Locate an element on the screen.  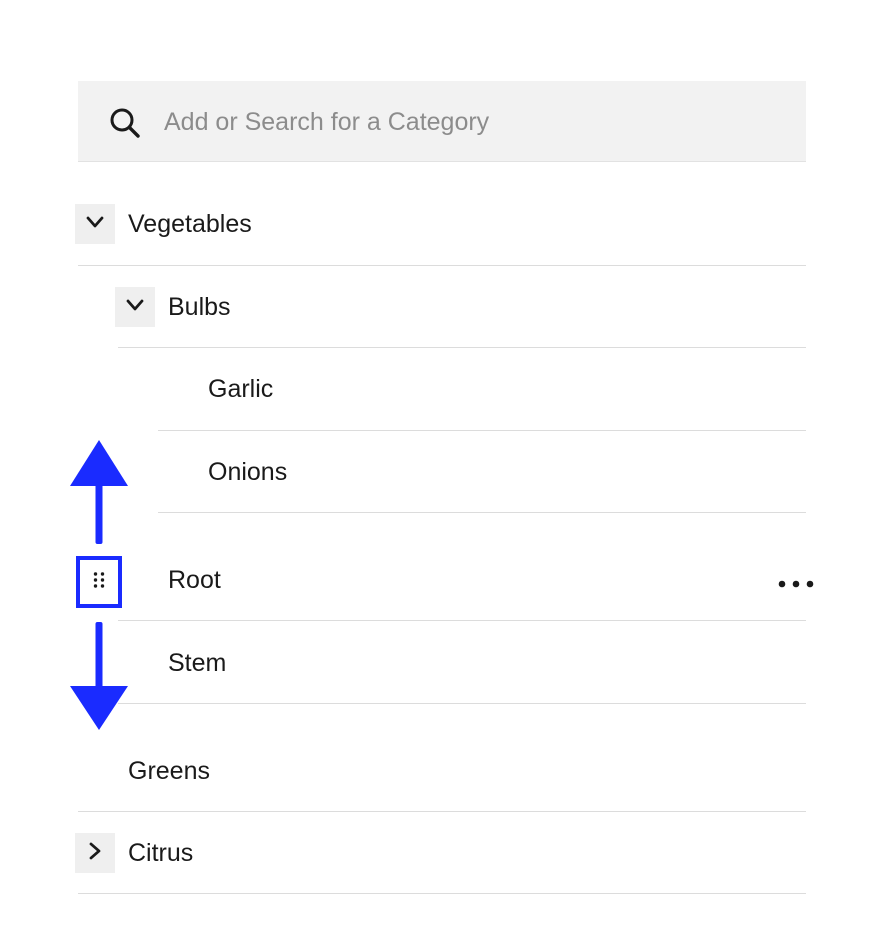
tree-item-stem: Stem is located at coordinates (197, 663).